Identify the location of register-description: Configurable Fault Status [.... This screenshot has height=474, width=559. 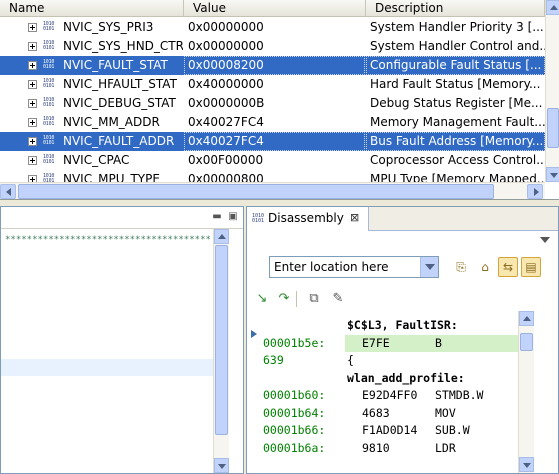
(455, 65).